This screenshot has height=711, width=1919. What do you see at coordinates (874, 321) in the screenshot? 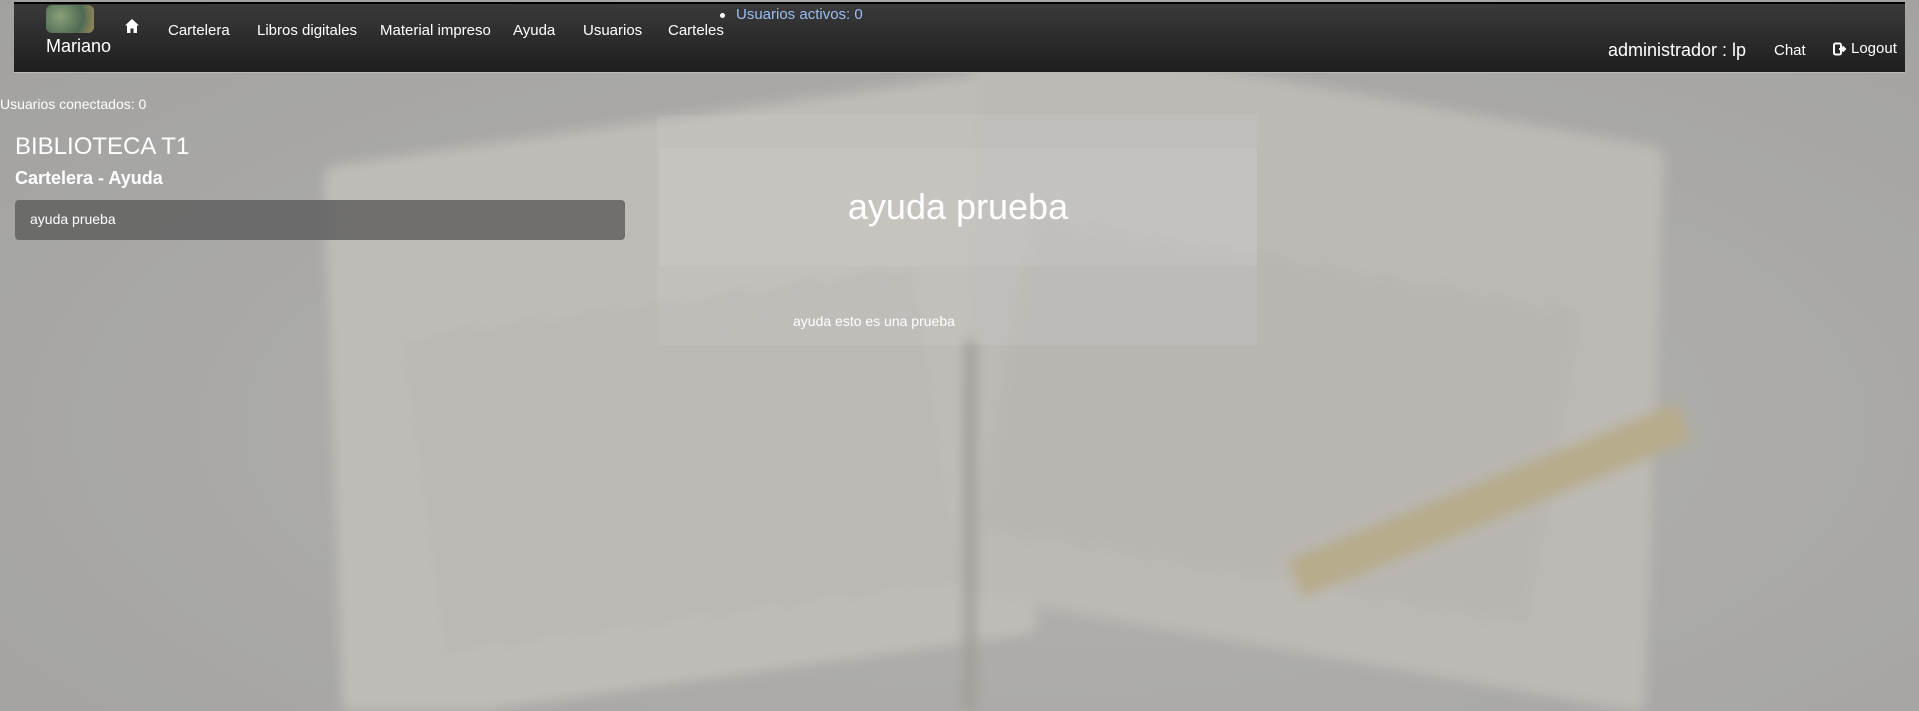
I see `article-body: ayuda esto es una prueba` at bounding box center [874, 321].